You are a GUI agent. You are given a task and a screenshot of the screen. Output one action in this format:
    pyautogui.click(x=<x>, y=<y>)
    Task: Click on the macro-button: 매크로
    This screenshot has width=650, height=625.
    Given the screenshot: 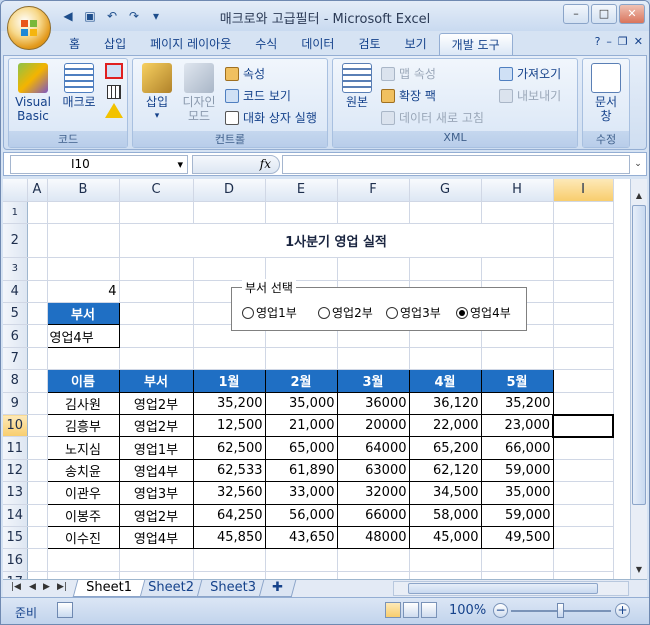 What is the action you would take?
    pyautogui.click(x=79, y=86)
    